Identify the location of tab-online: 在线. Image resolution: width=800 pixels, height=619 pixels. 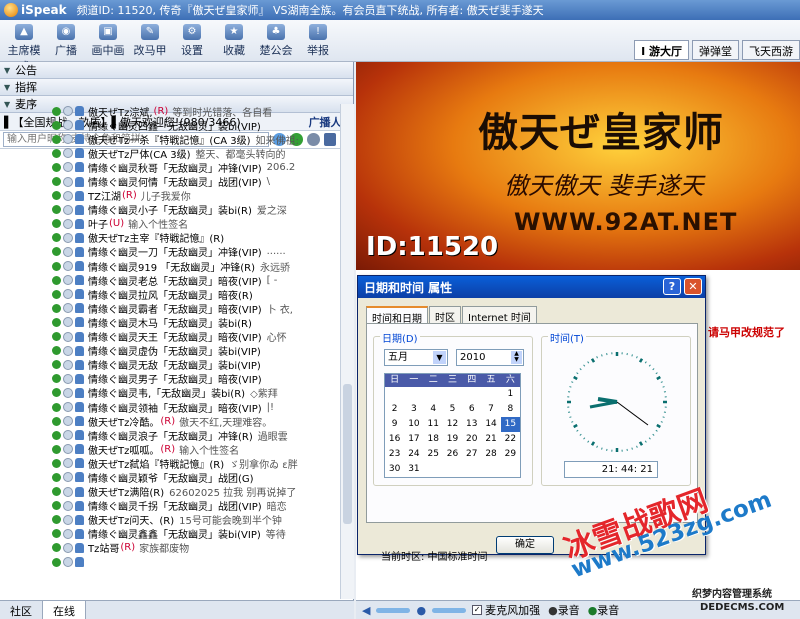
(64, 610).